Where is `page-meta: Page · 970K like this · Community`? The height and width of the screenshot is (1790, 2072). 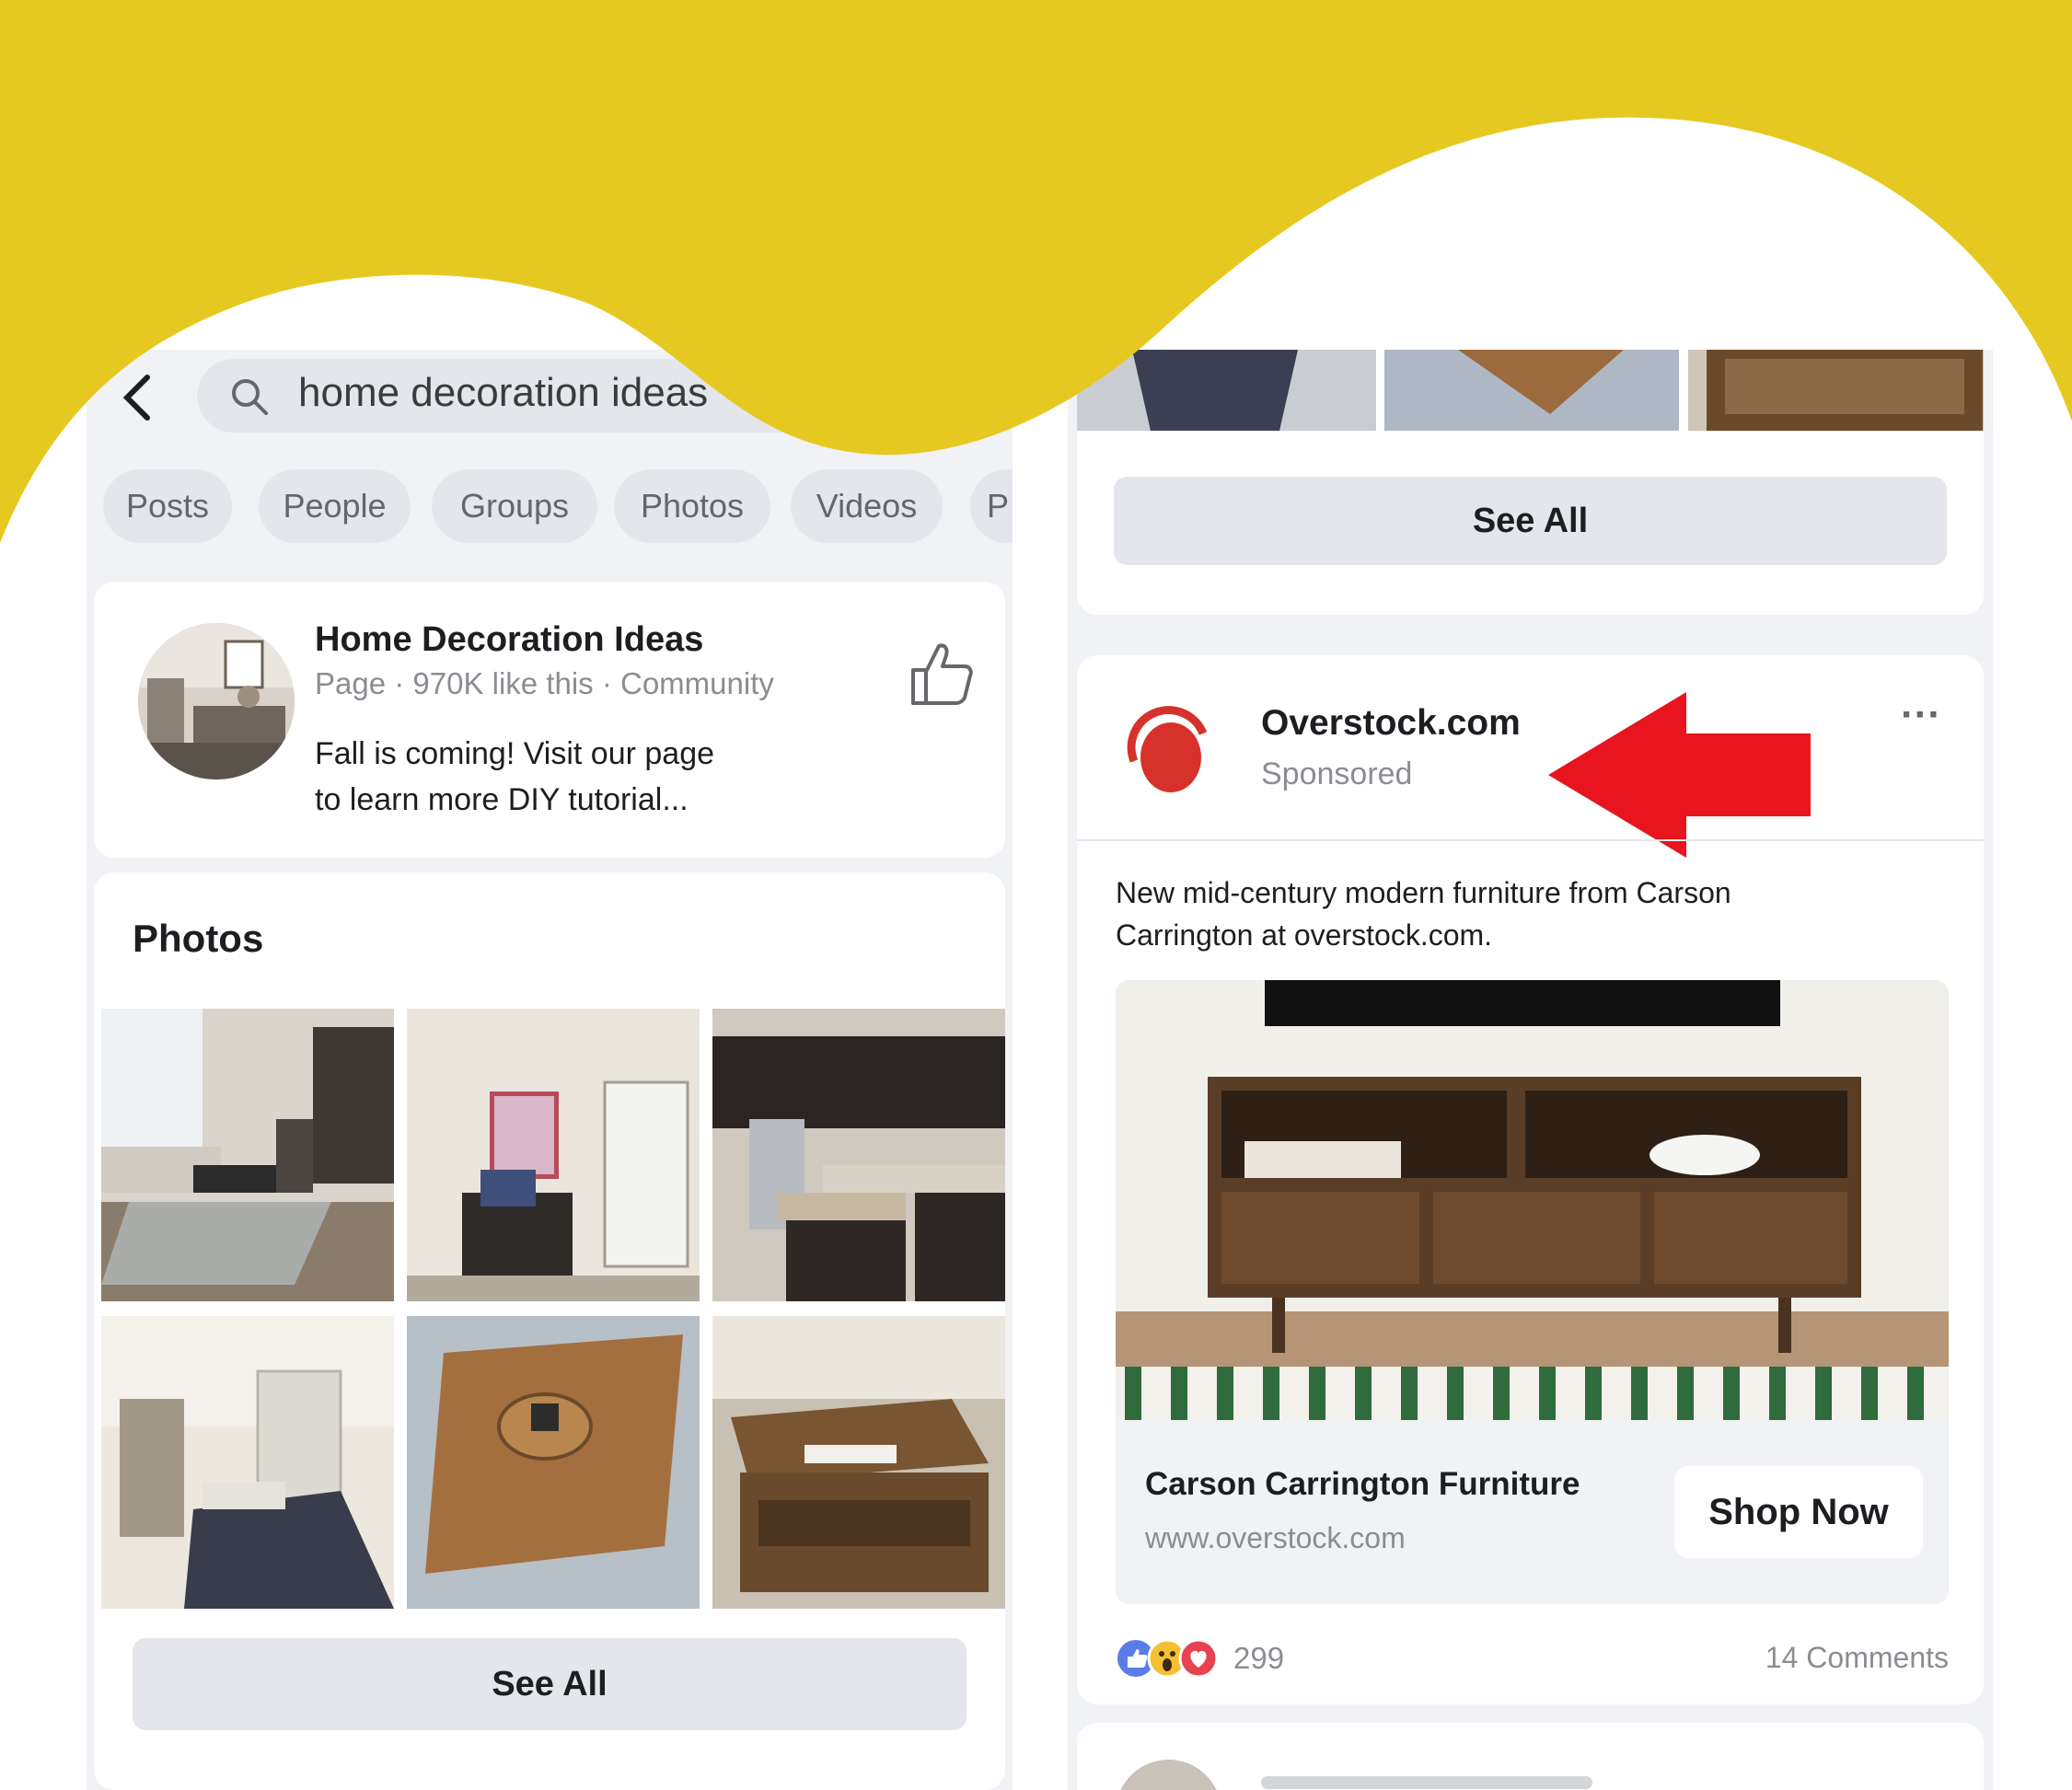 page-meta: Page · 970K like this · Community is located at coordinates (544, 683).